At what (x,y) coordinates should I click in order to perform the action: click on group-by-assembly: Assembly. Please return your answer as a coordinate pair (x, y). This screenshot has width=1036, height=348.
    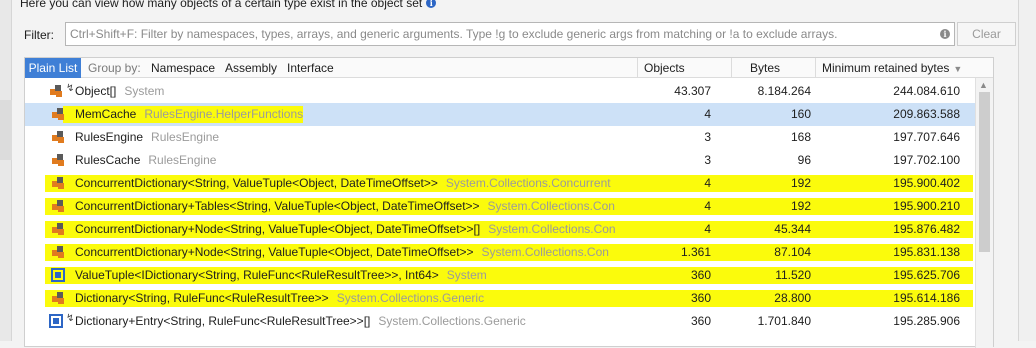
    Looking at the image, I should click on (251, 68).